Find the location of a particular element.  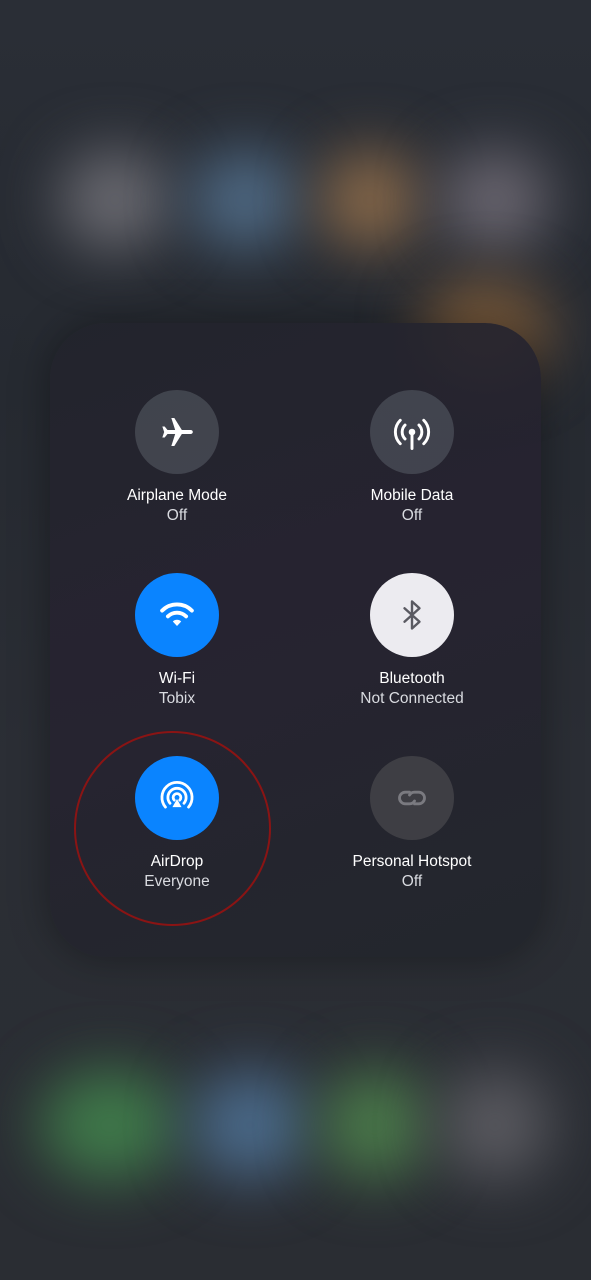

bluetooth-button is located at coordinates (412, 615).